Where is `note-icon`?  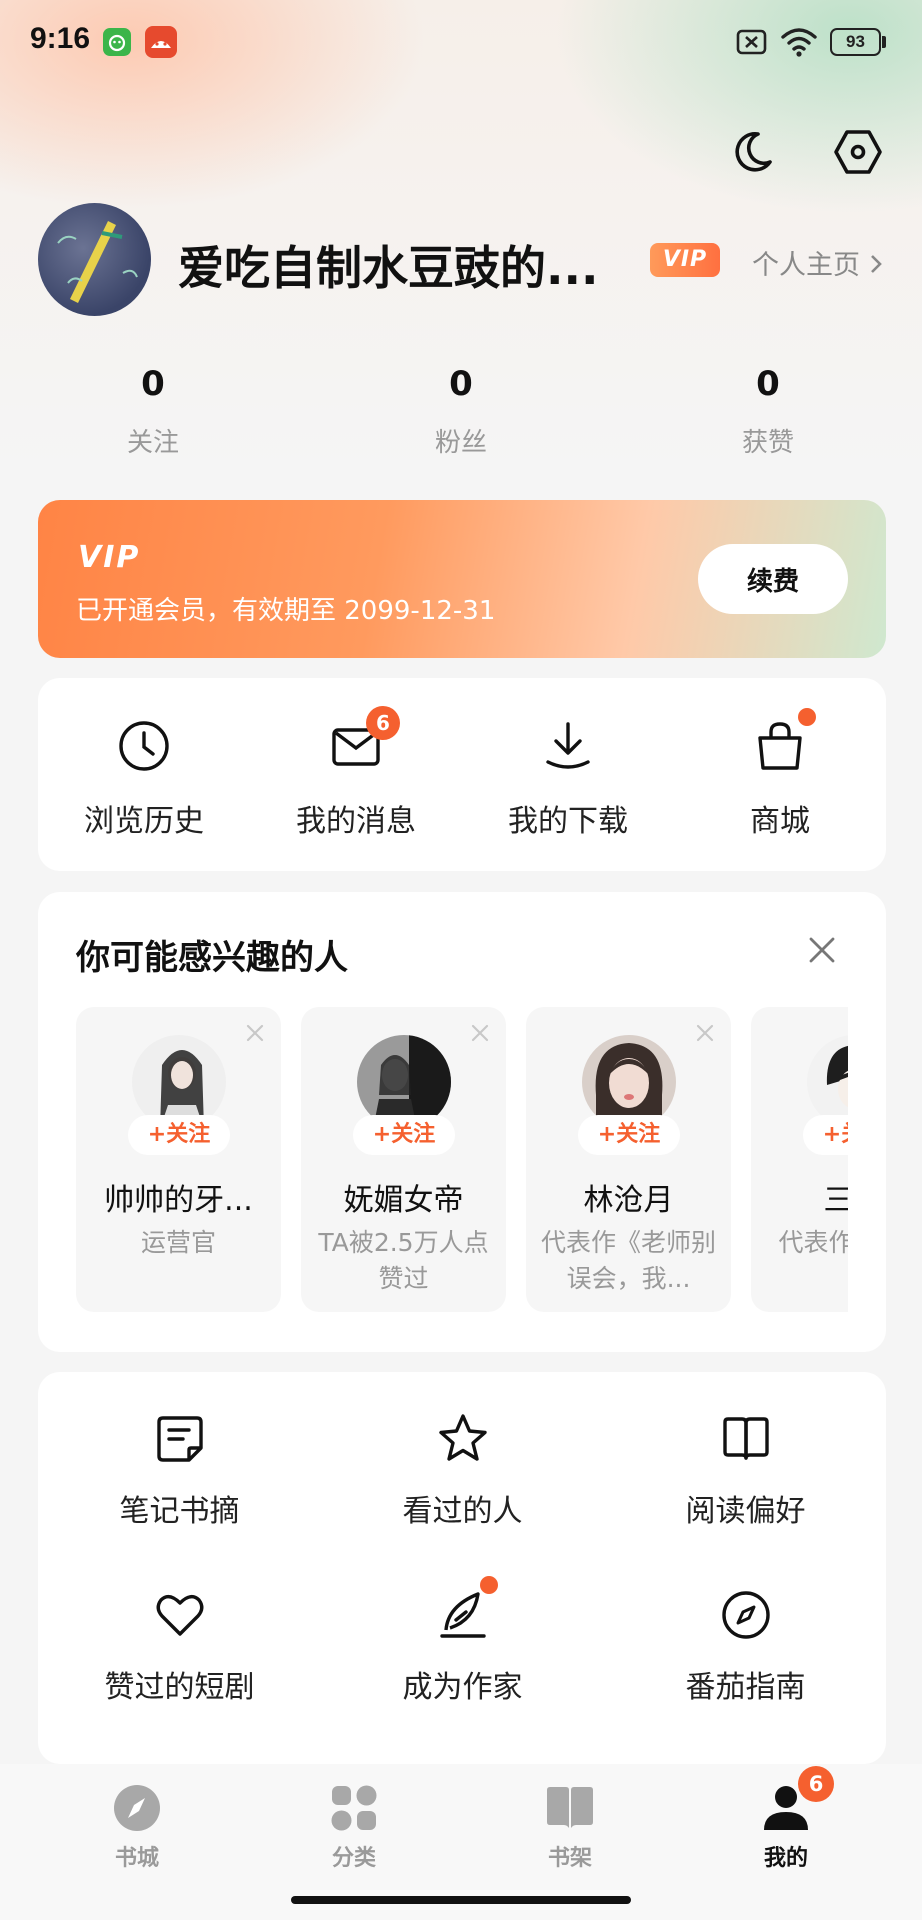
note-icon is located at coordinates (180, 1439).